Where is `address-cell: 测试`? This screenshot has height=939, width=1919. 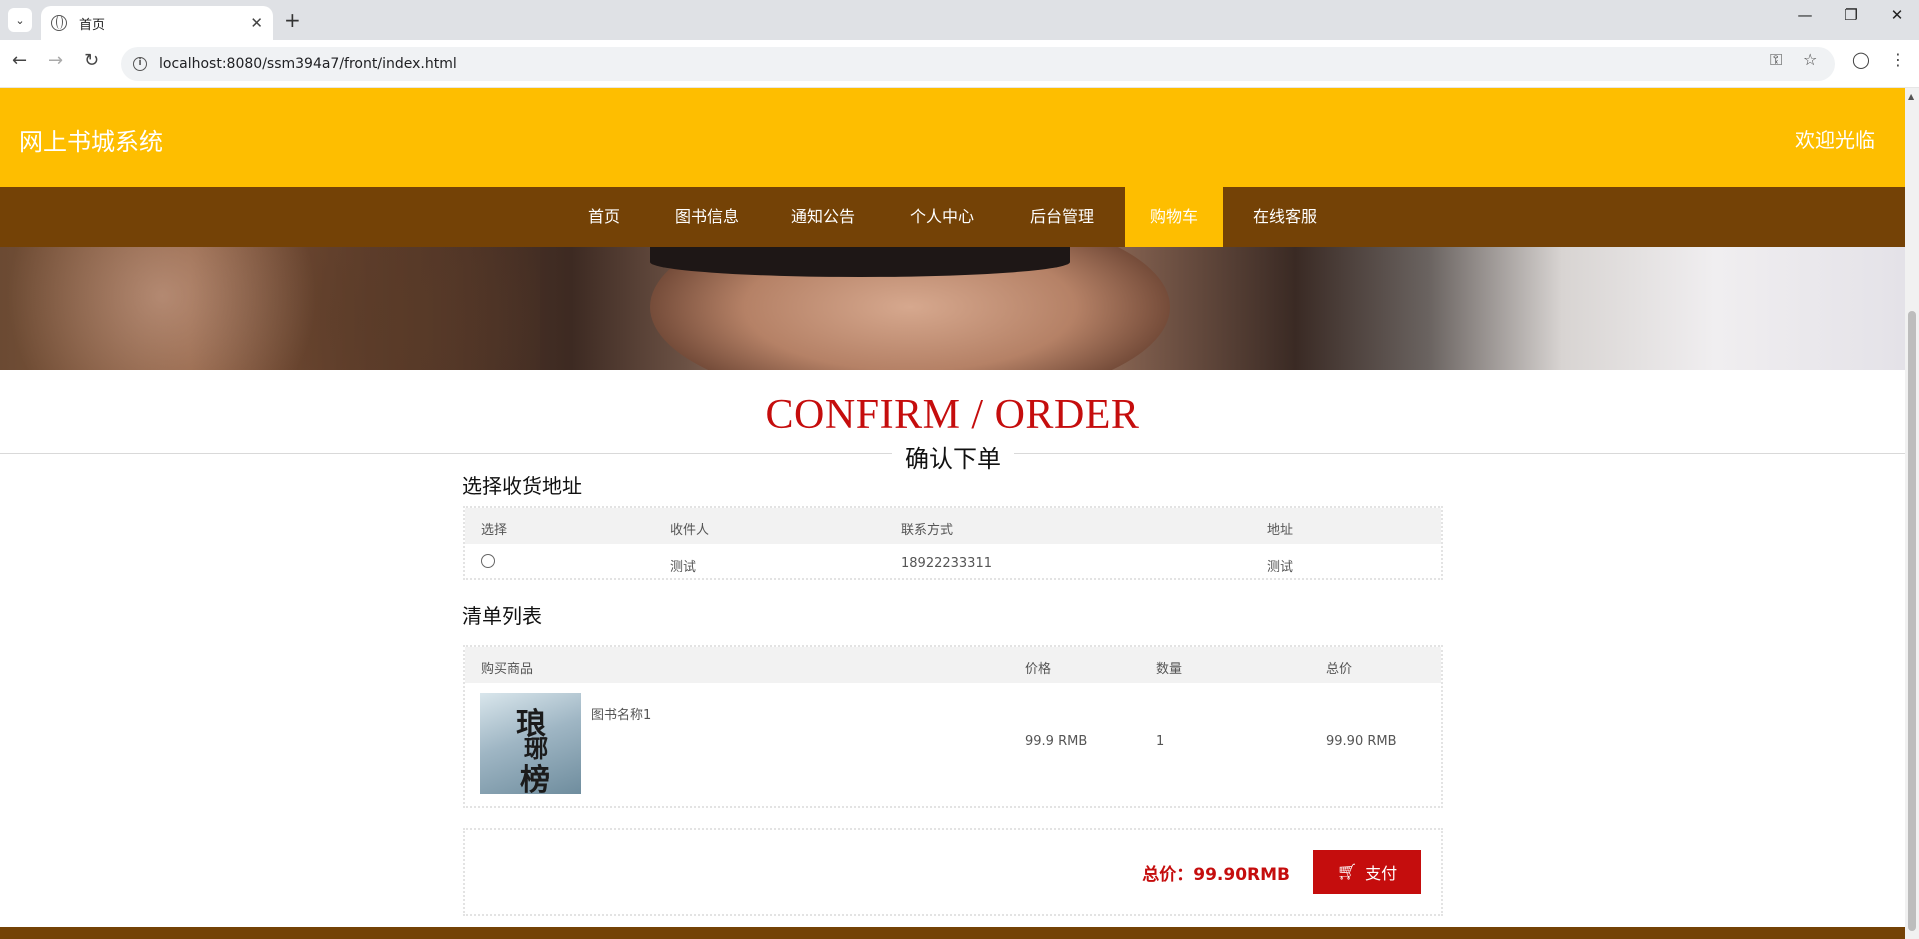
address-cell: 测试 is located at coordinates (1280, 567).